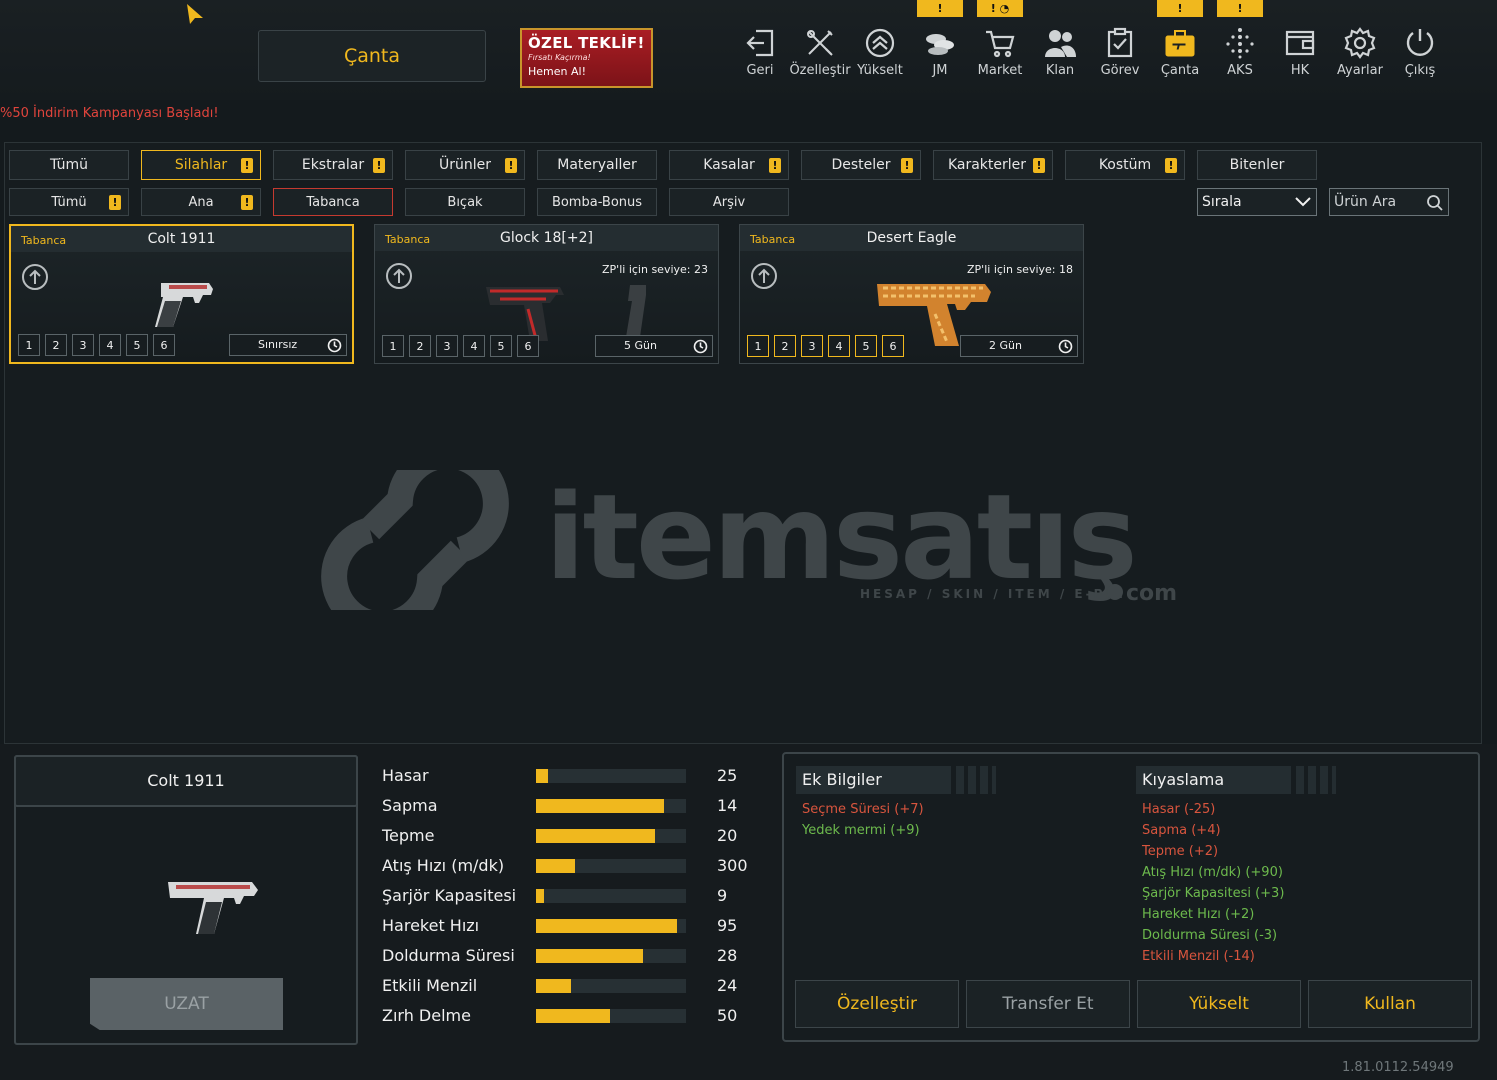  I want to click on nav-mission: Görev, so click(1120, 50).